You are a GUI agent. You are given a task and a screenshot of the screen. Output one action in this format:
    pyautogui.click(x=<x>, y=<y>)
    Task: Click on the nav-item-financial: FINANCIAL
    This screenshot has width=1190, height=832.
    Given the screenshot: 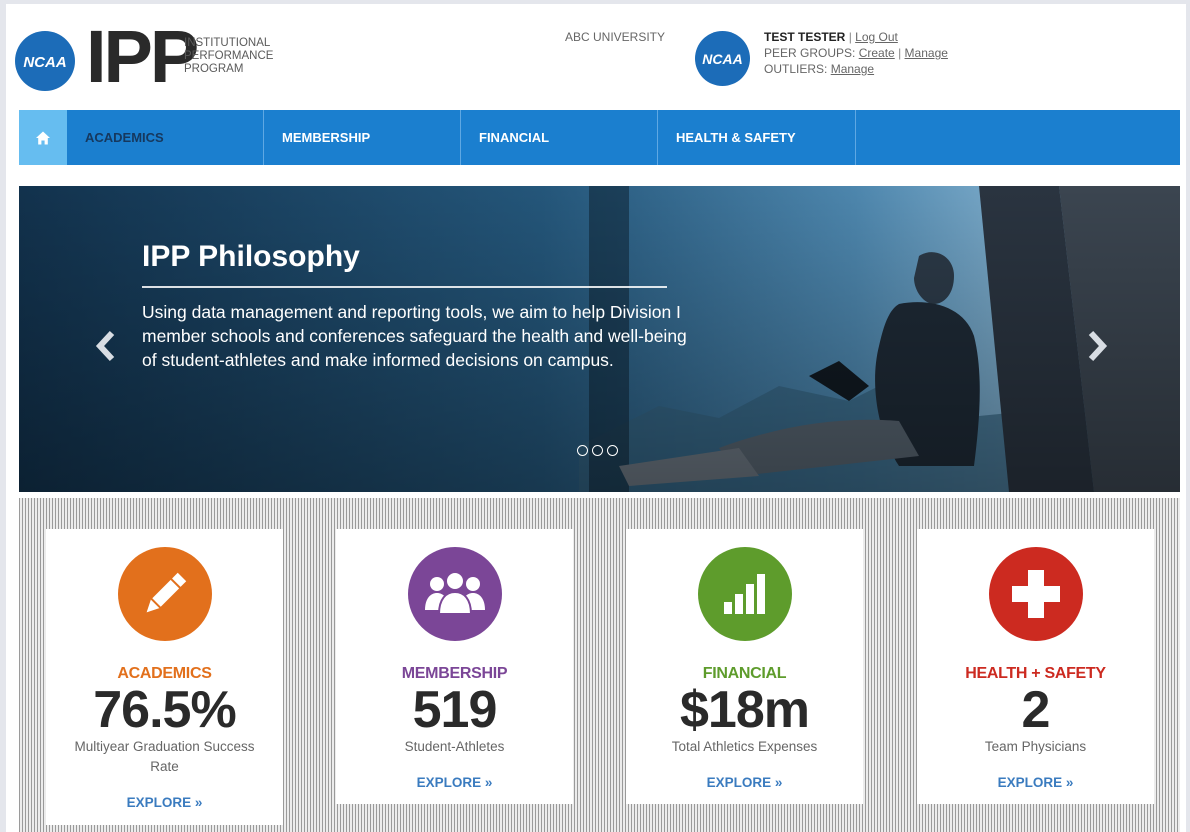 What is the action you would take?
    pyautogui.click(x=559, y=137)
    